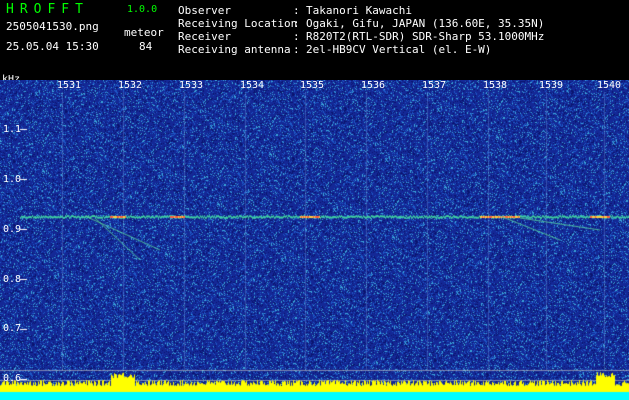 This screenshot has height=400, width=629. What do you see at coordinates (12, 129) in the screenshot?
I see `y-tick: 1.1` at bounding box center [12, 129].